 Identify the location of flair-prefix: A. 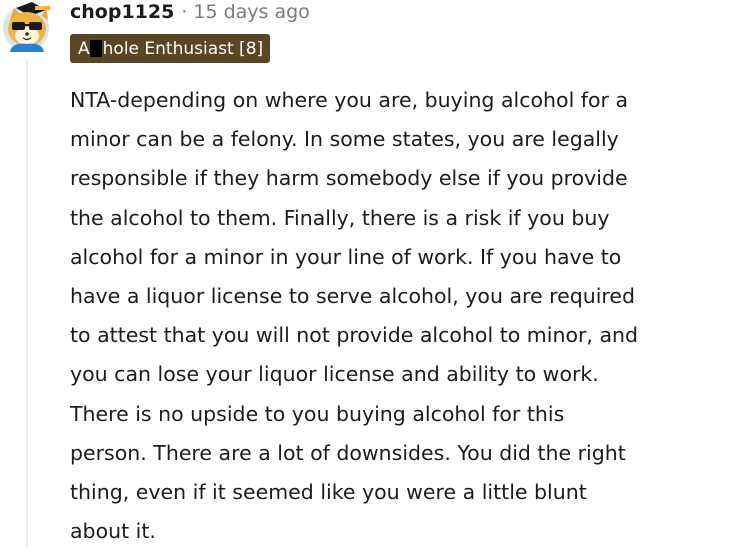
(84, 48).